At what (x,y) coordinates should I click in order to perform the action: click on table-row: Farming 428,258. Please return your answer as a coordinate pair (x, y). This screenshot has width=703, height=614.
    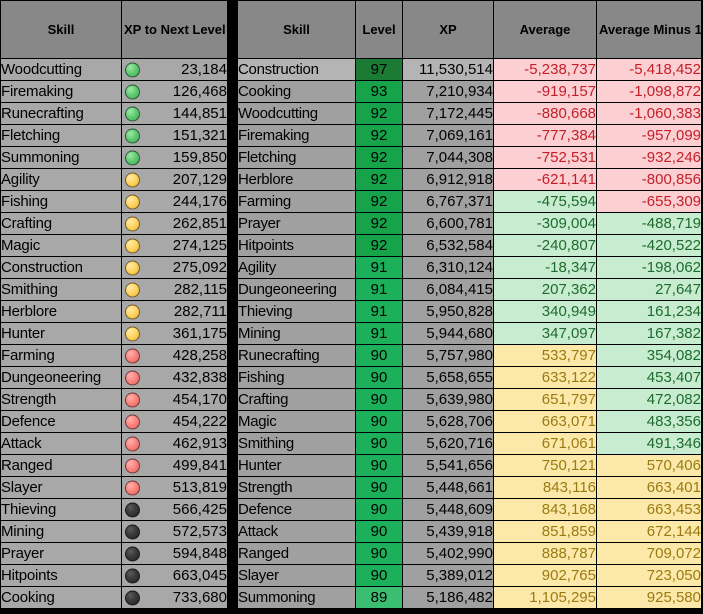
    Looking at the image, I should click on (114, 355).